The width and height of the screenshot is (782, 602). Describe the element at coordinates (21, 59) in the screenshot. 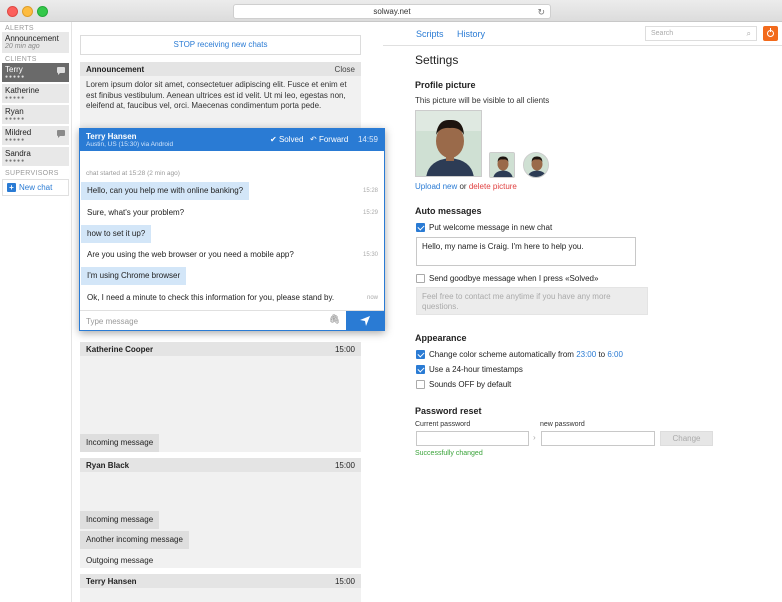

I see `clients-section-label: CLIENTS` at that location.